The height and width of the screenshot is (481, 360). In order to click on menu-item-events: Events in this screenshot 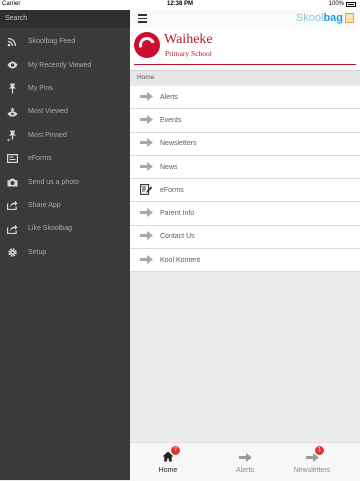, I will do `click(245, 121)`.